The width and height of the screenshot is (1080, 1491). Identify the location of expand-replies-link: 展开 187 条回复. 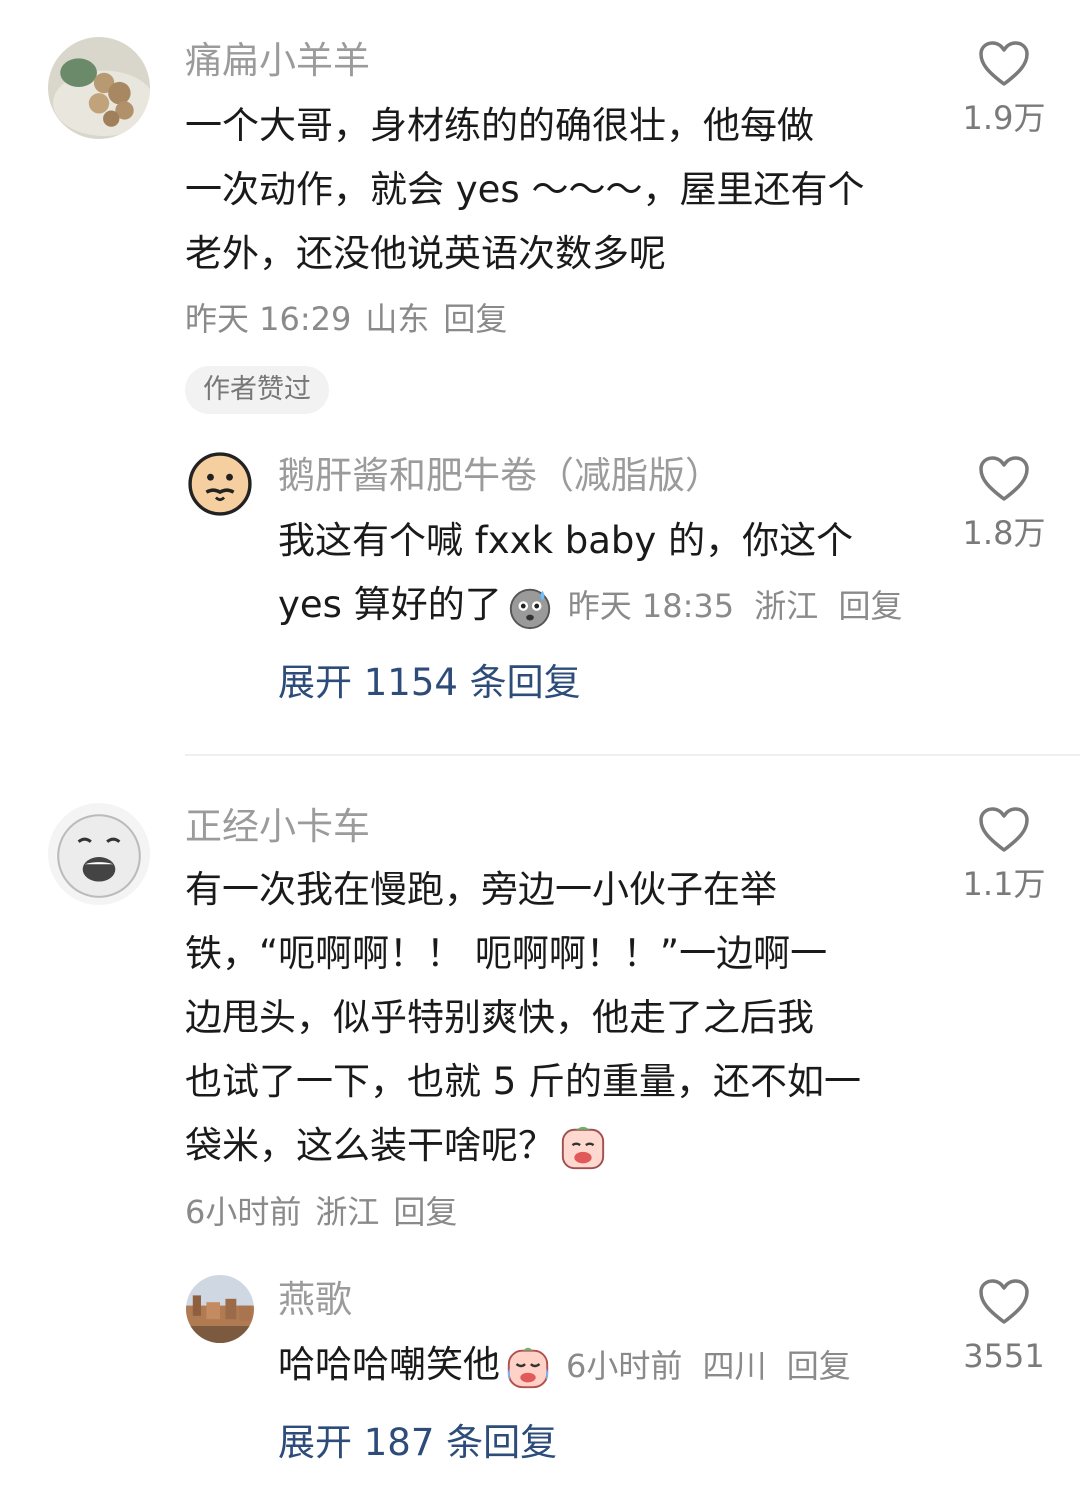
(417, 1443).